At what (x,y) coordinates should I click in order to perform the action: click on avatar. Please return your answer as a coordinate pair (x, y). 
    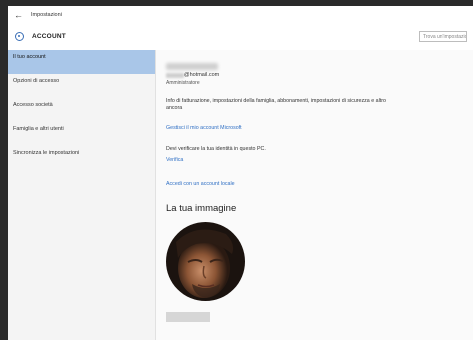
    Looking at the image, I should click on (205, 261).